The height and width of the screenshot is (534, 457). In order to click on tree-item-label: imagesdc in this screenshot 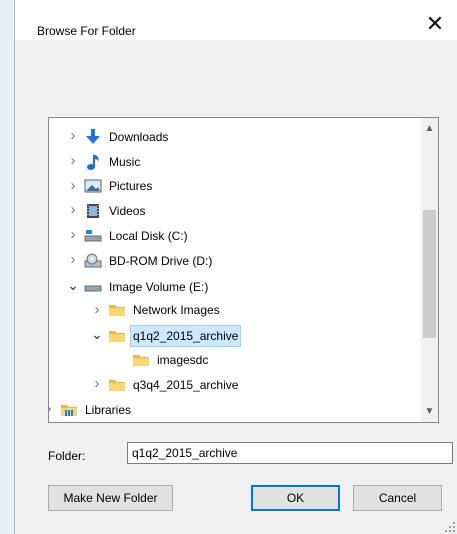, I will do `click(183, 360)`.